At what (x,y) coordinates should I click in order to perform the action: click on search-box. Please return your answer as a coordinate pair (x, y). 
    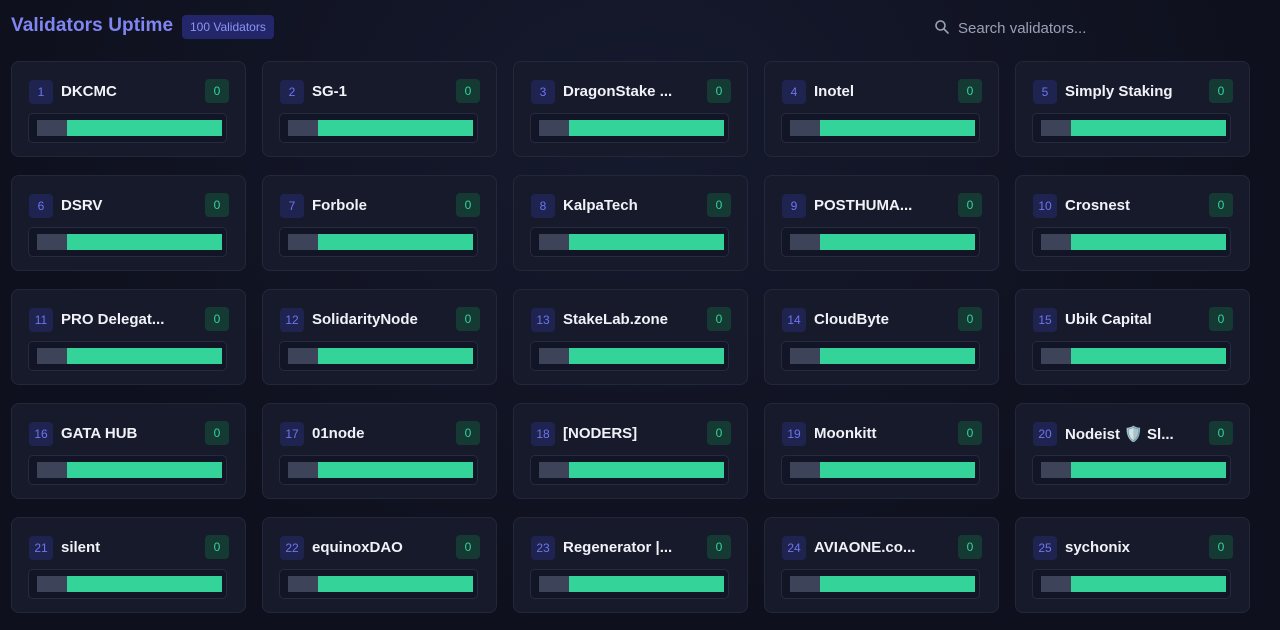
    Looking at the image, I should click on (1046, 27).